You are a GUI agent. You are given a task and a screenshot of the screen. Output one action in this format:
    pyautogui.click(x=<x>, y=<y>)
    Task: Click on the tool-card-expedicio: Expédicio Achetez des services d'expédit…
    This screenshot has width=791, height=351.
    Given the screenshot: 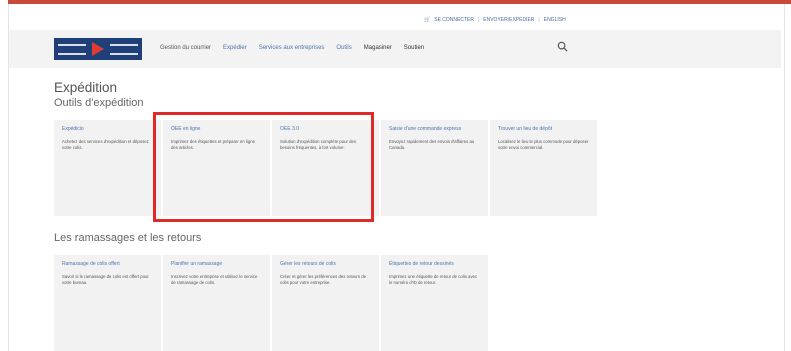 What is the action you would take?
    pyautogui.click(x=107, y=168)
    